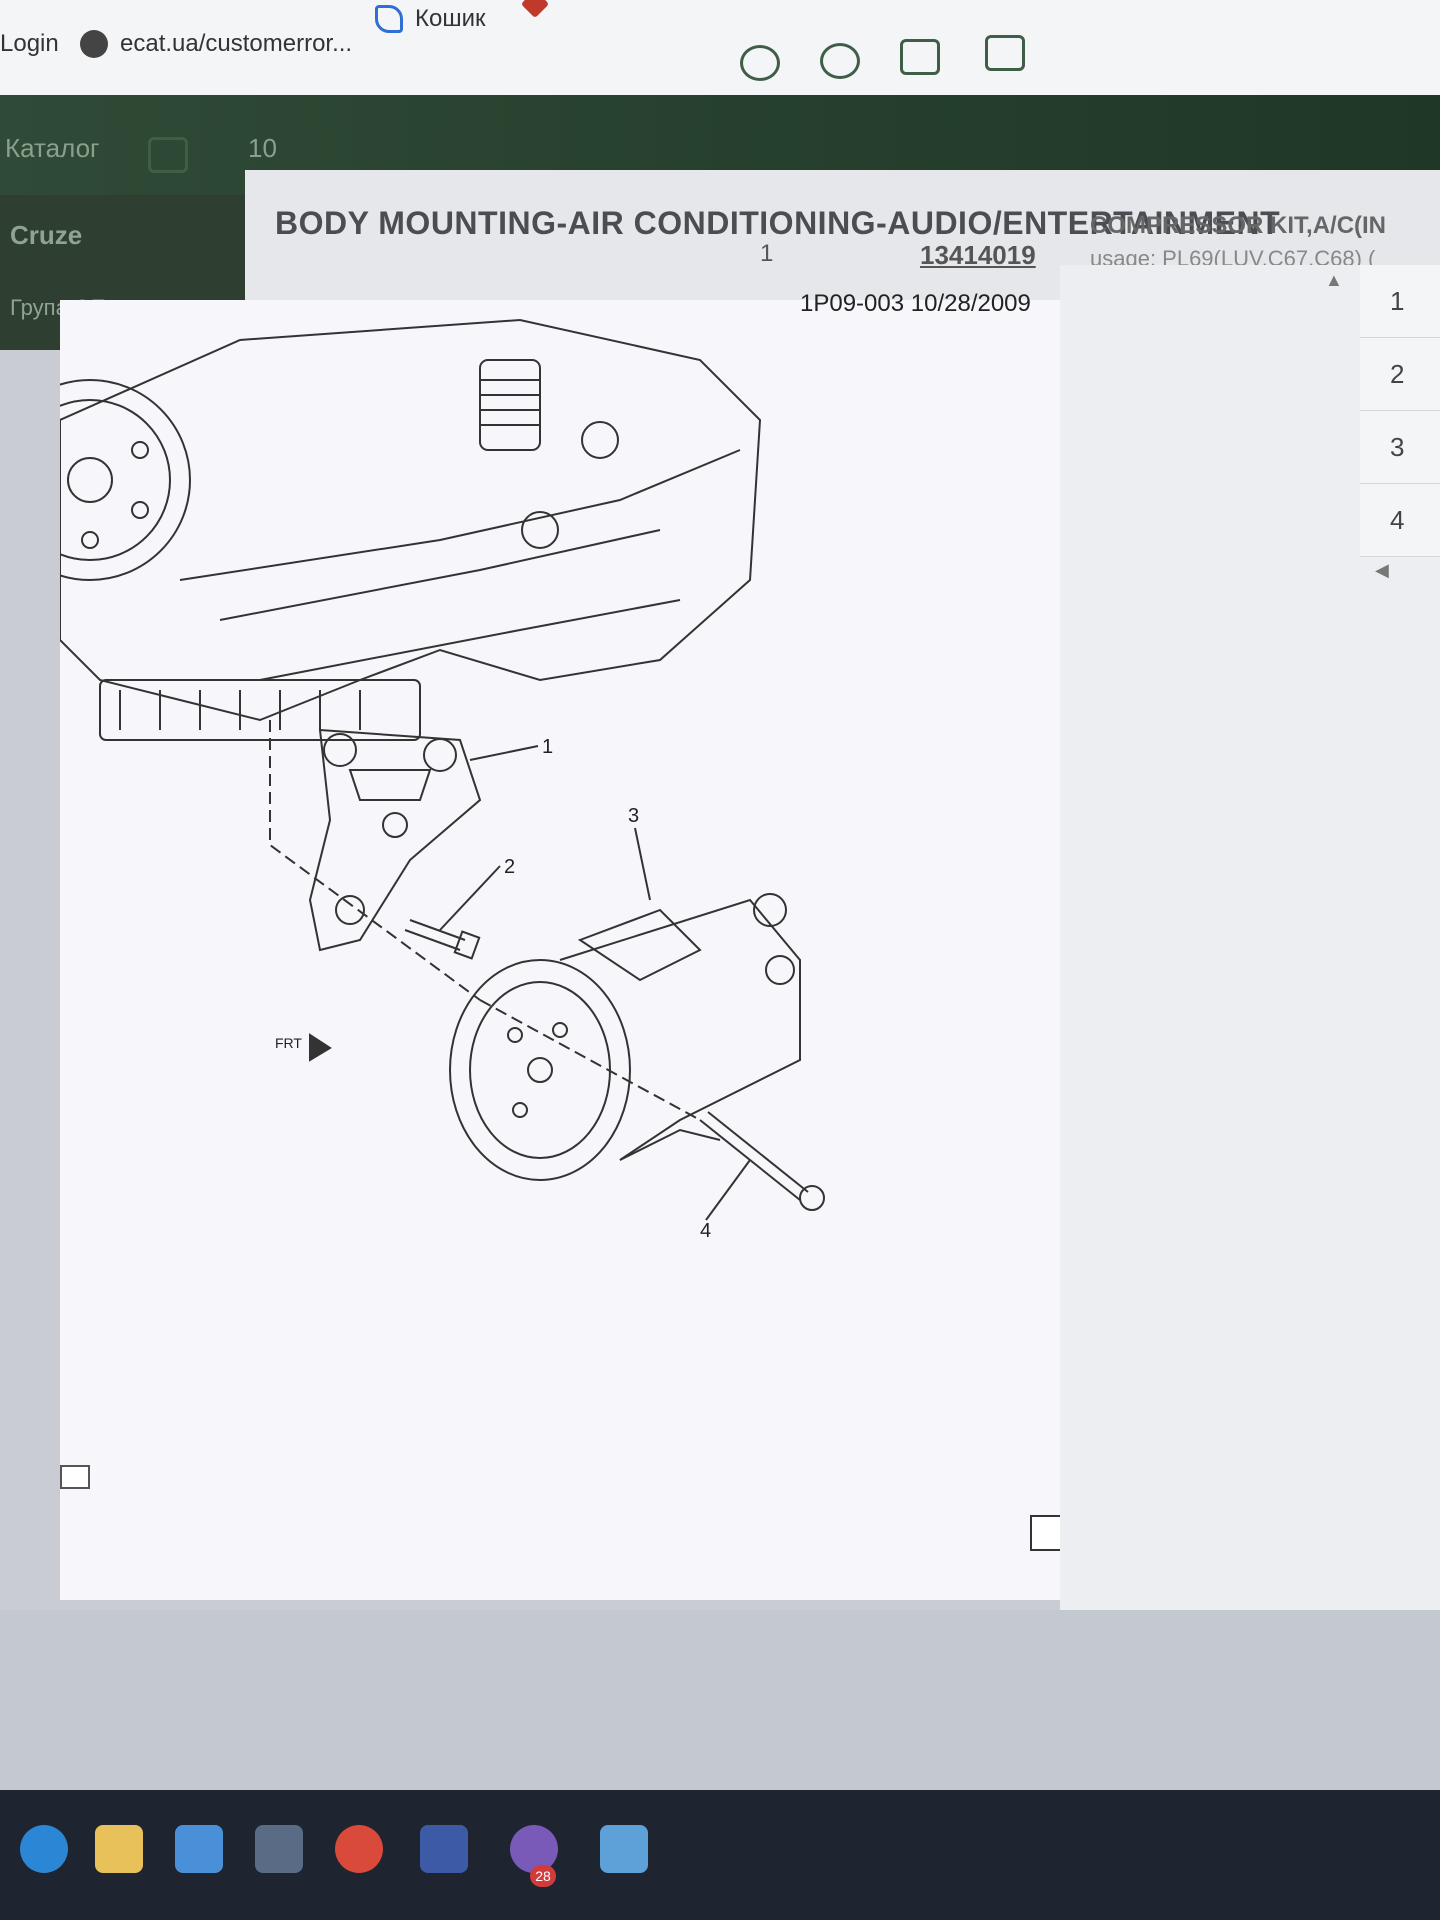 The height and width of the screenshot is (1920, 1440). Describe the element at coordinates (94, 44) in the screenshot. I see `globe-icon` at that location.